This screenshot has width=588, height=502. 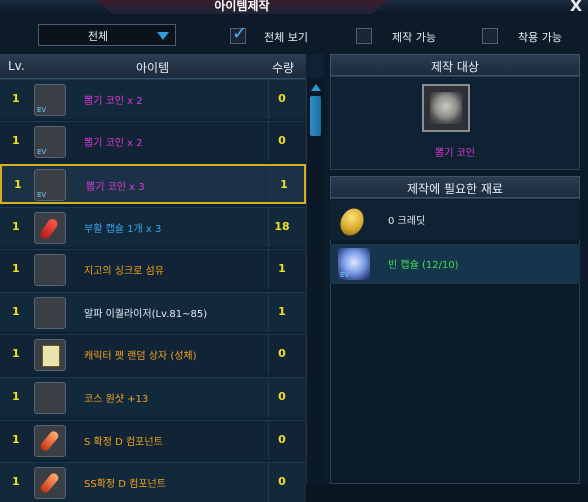 I want to click on target-header-label: 제작 대상, so click(x=455, y=67).